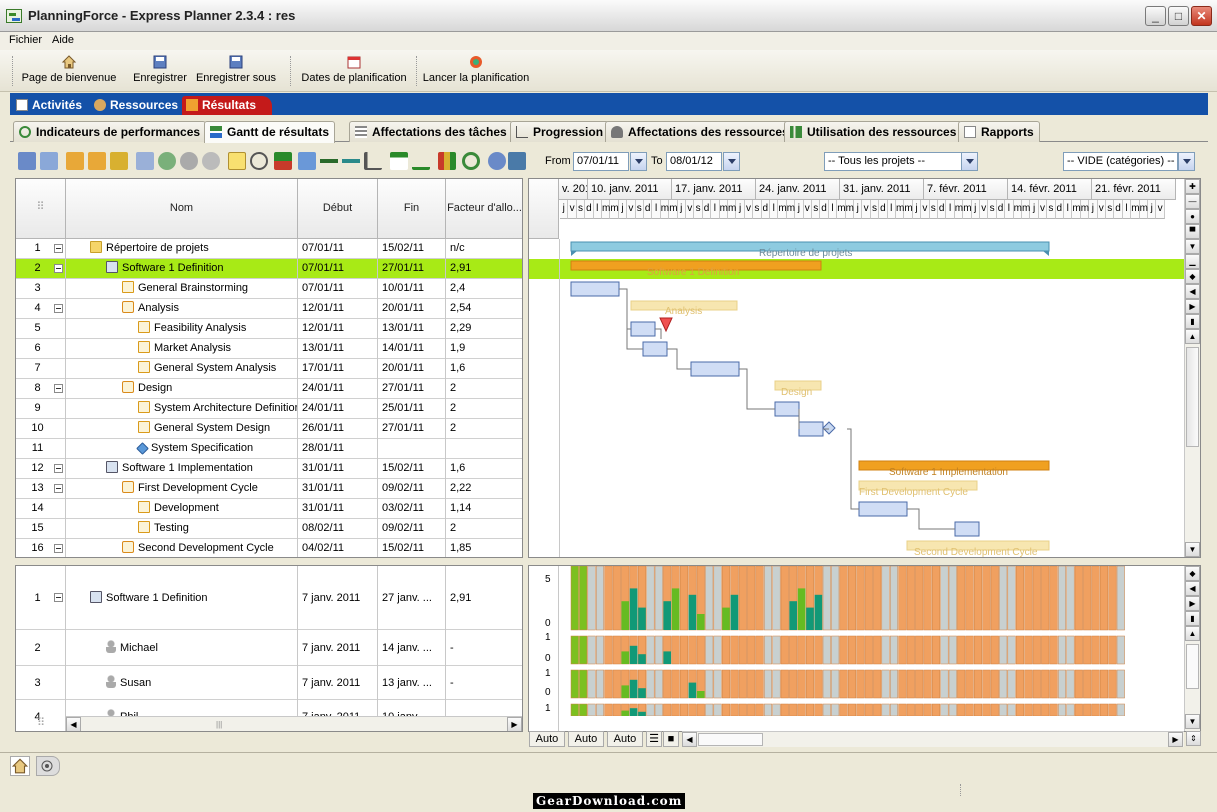 The image size is (1217, 812). I want to click on task-name-cell: Testing, so click(182, 529).